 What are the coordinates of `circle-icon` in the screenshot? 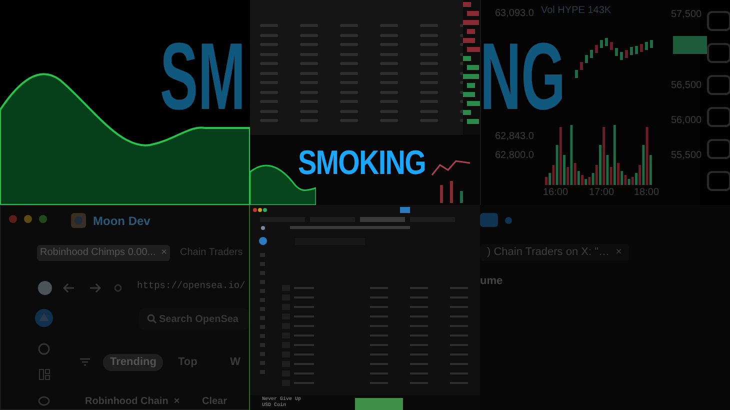 It's located at (44, 401).